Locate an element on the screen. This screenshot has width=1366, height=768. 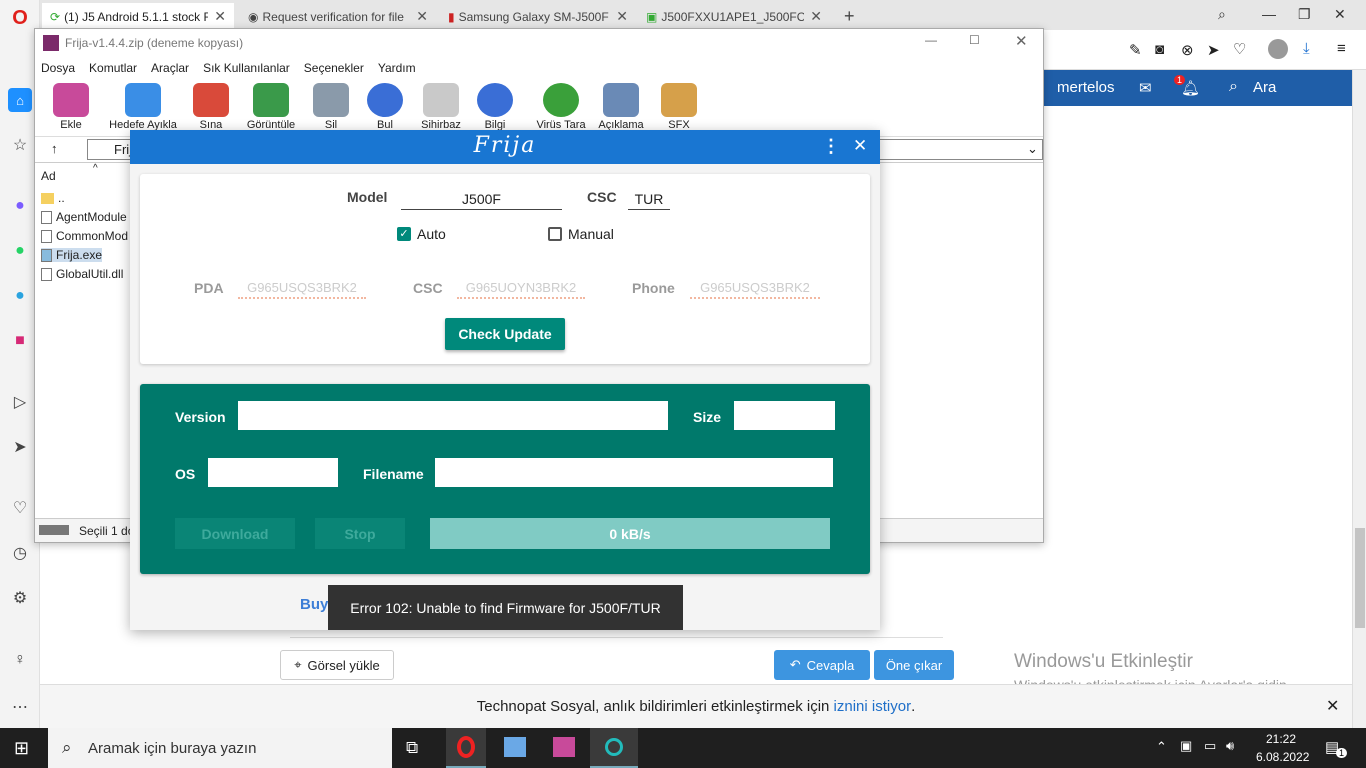
list-item: CommonMod is located at coordinates (84, 236).